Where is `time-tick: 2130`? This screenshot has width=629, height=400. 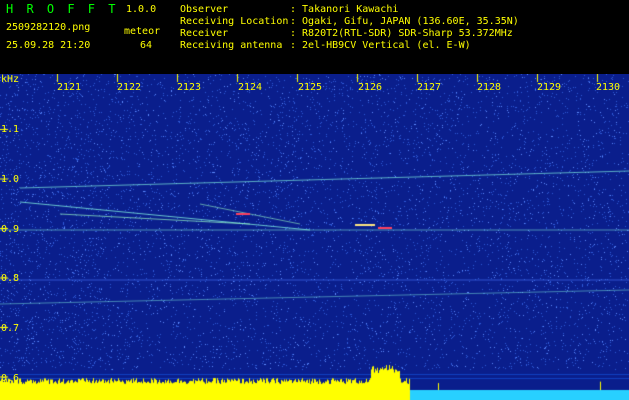 time-tick: 2130 is located at coordinates (608, 87).